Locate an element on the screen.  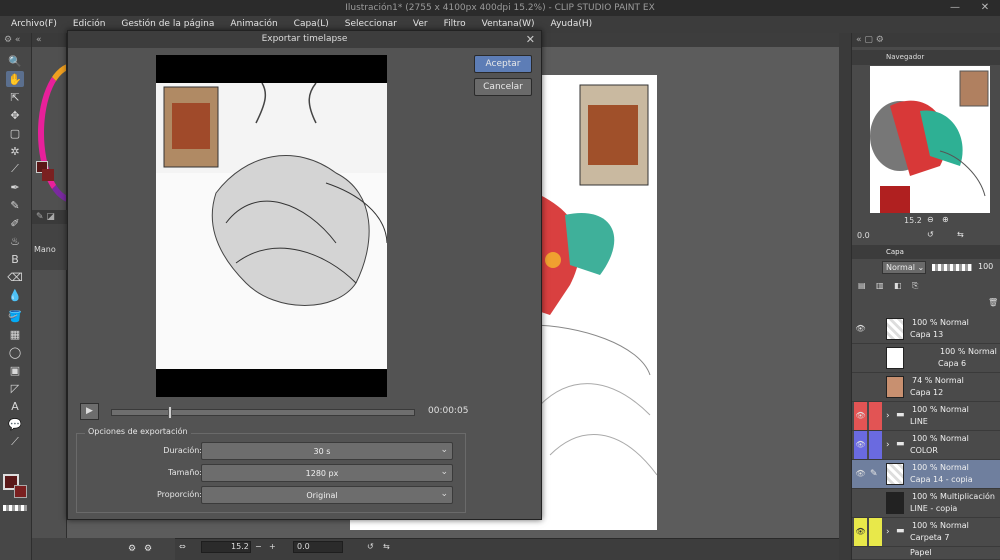
pencil-icon: ✎ is located at coordinates (15, 205).